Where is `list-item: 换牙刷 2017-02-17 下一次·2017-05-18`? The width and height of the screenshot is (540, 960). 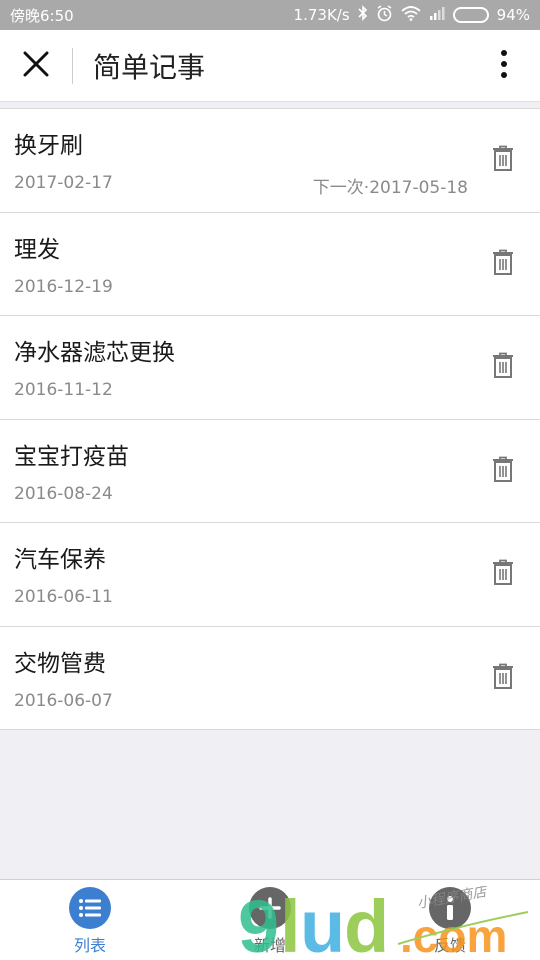
list-item: 换牙刷 2017-02-17 下一次·2017-05-18 is located at coordinates (270, 161).